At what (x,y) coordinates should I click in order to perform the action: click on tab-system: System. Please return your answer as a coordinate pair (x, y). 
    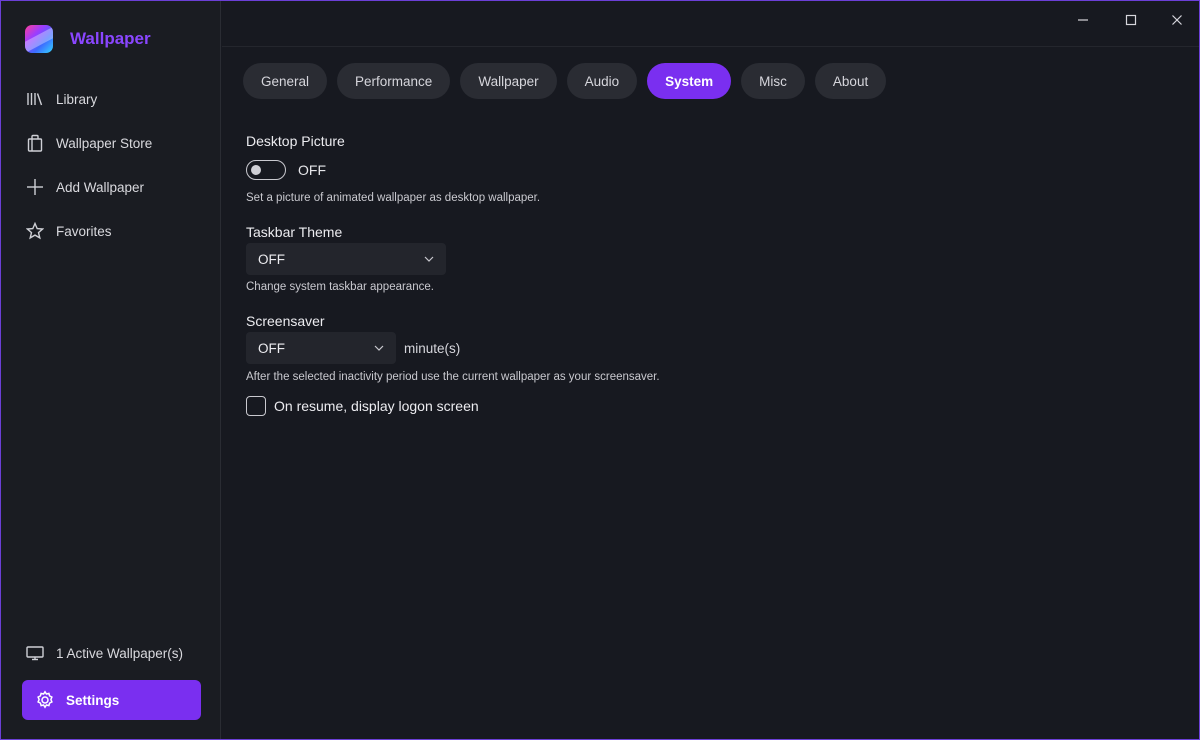
    Looking at the image, I should click on (689, 81).